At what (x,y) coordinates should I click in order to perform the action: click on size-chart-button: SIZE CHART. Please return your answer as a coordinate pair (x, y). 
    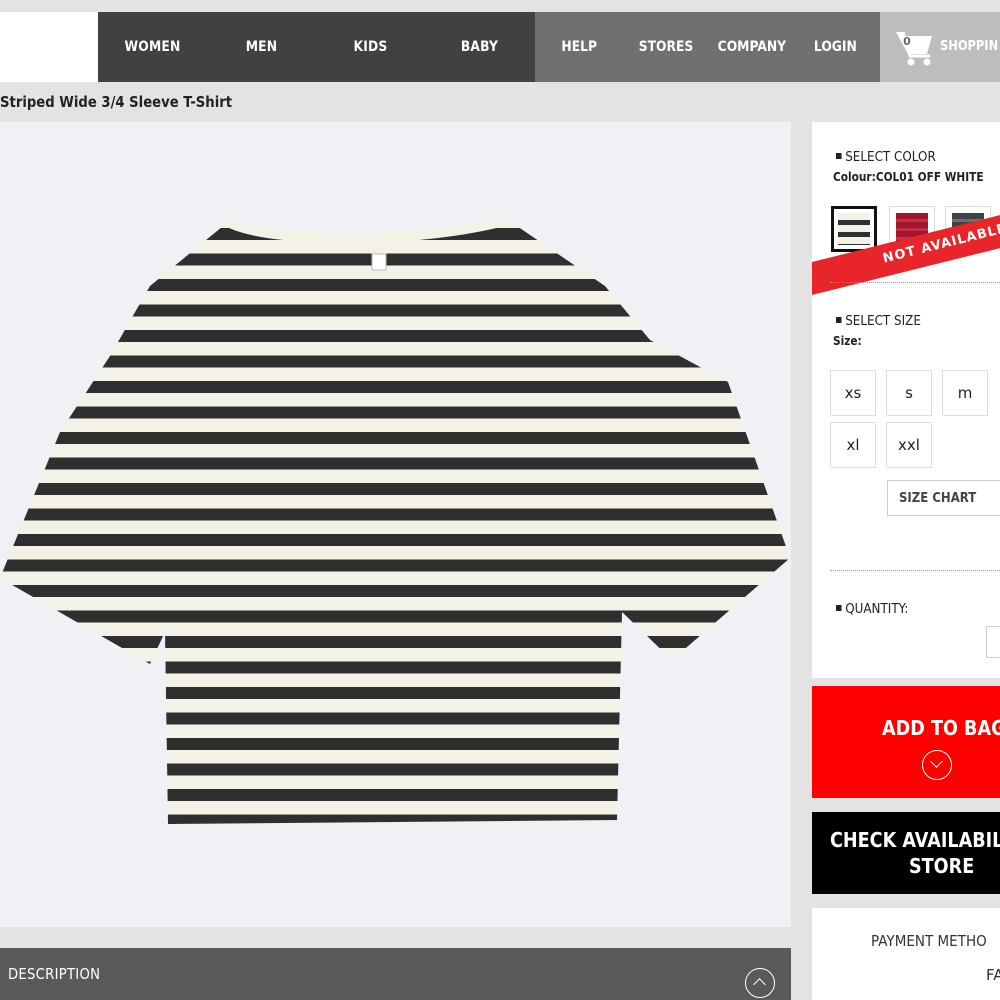
    Looking at the image, I should click on (943, 498).